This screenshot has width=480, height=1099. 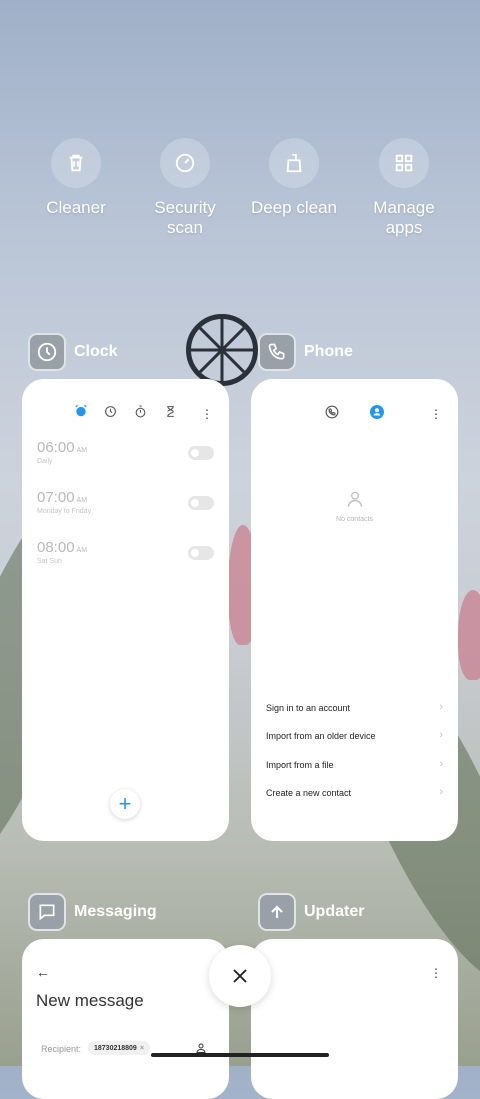 I want to click on new-message-title: New message, so click(x=90, y=1000).